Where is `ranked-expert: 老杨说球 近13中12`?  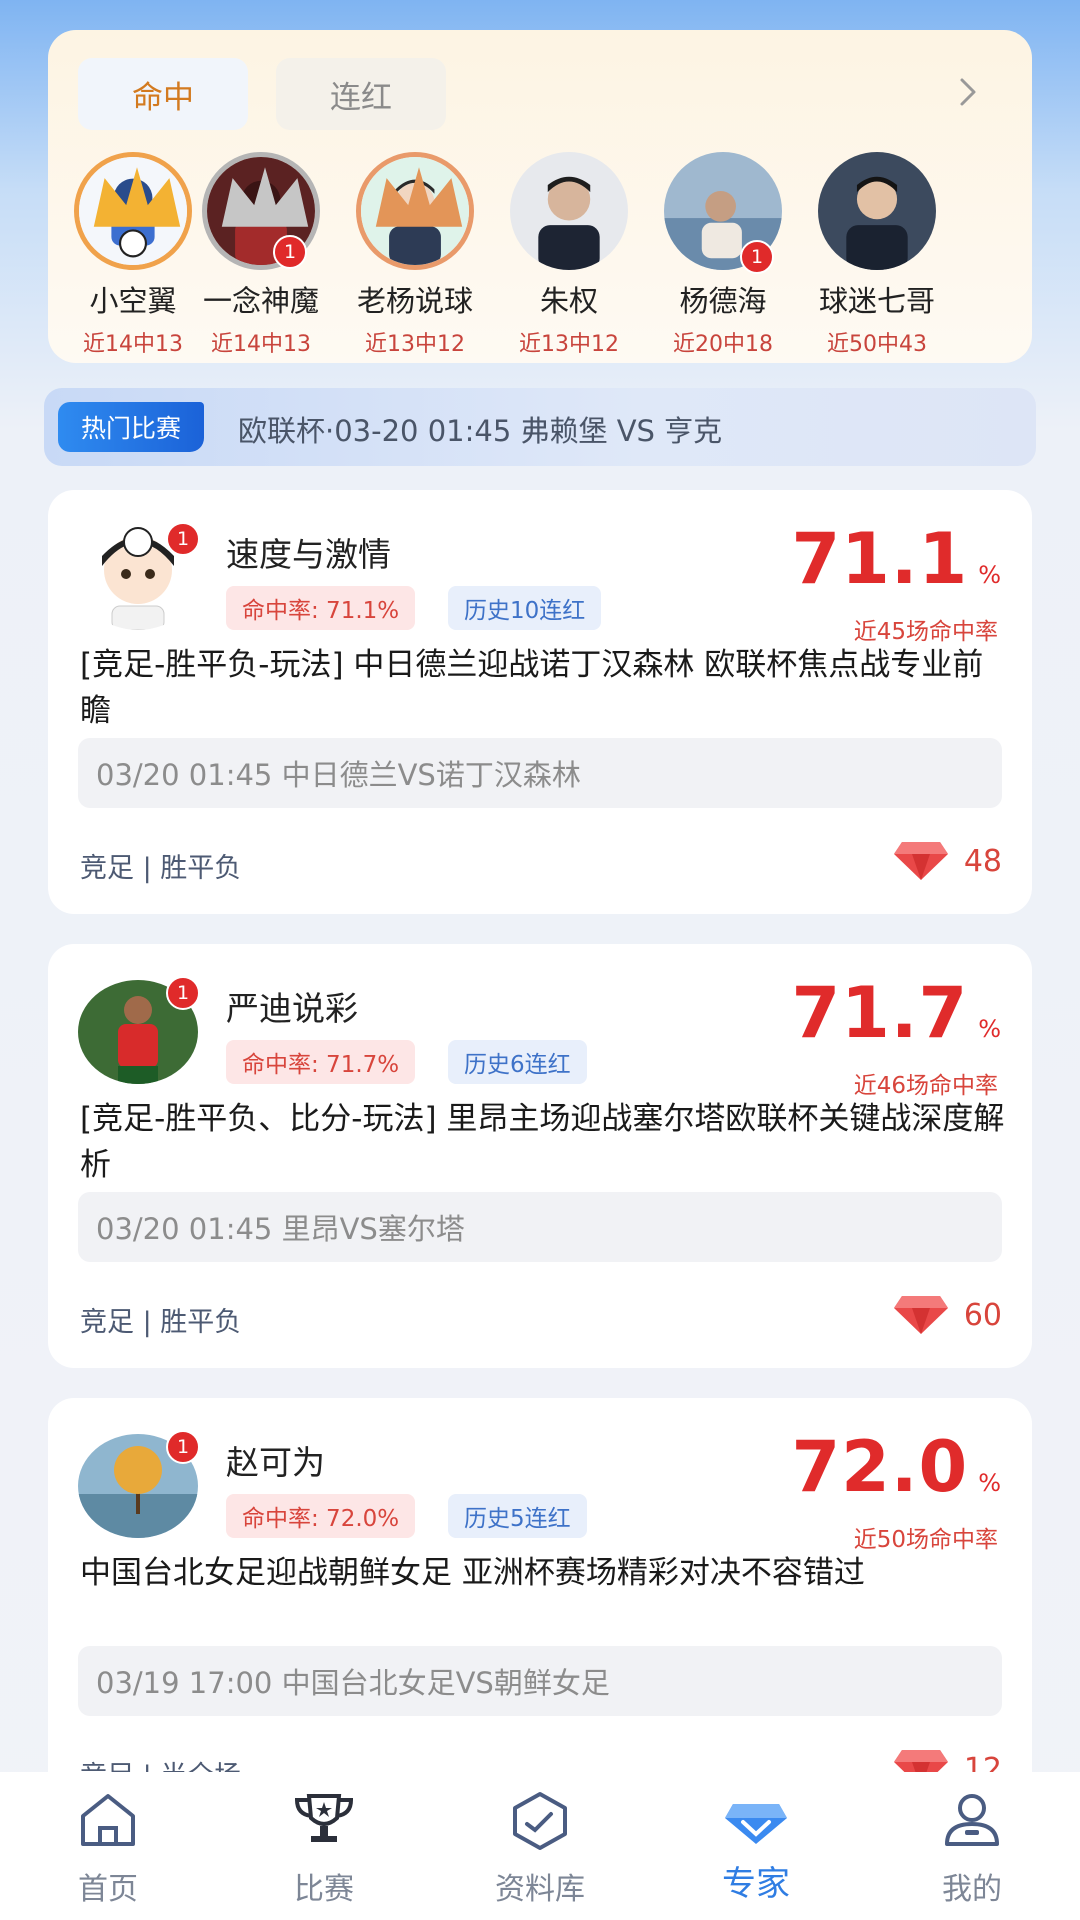
ranked-expert: 老杨说球 近13中12 is located at coordinates (415, 255).